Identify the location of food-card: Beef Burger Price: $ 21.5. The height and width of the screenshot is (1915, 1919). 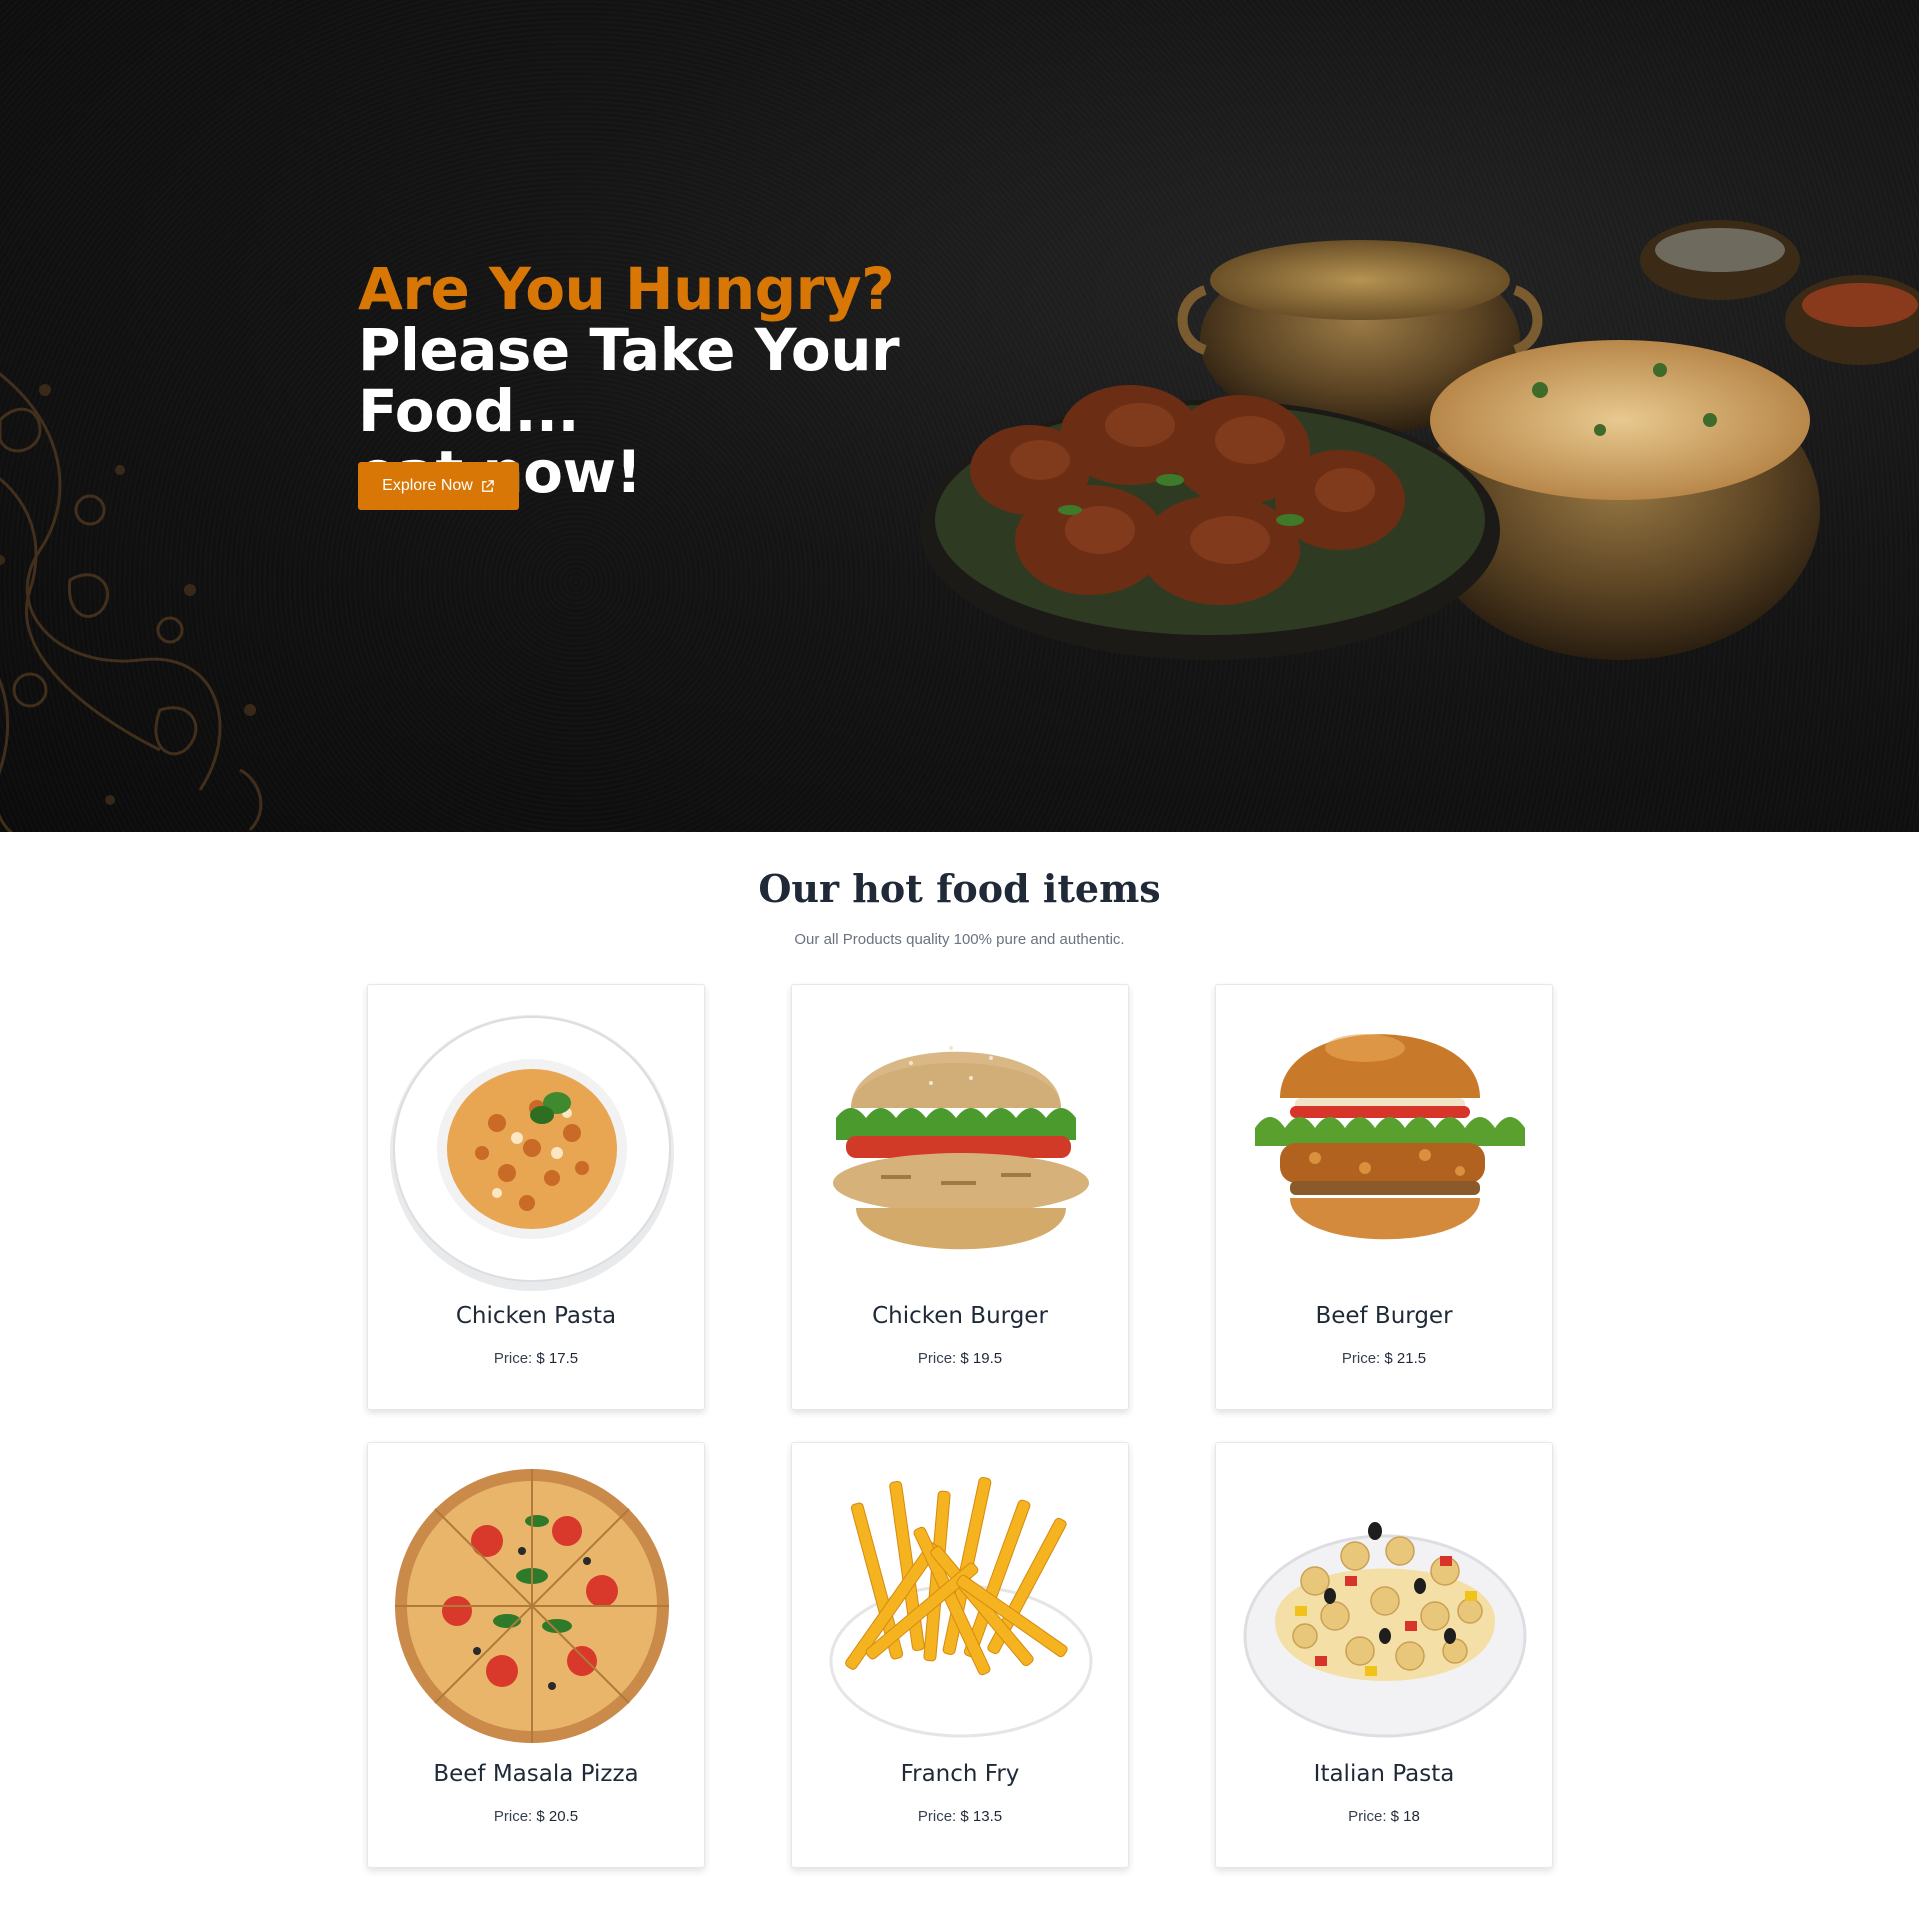
(1384, 1197).